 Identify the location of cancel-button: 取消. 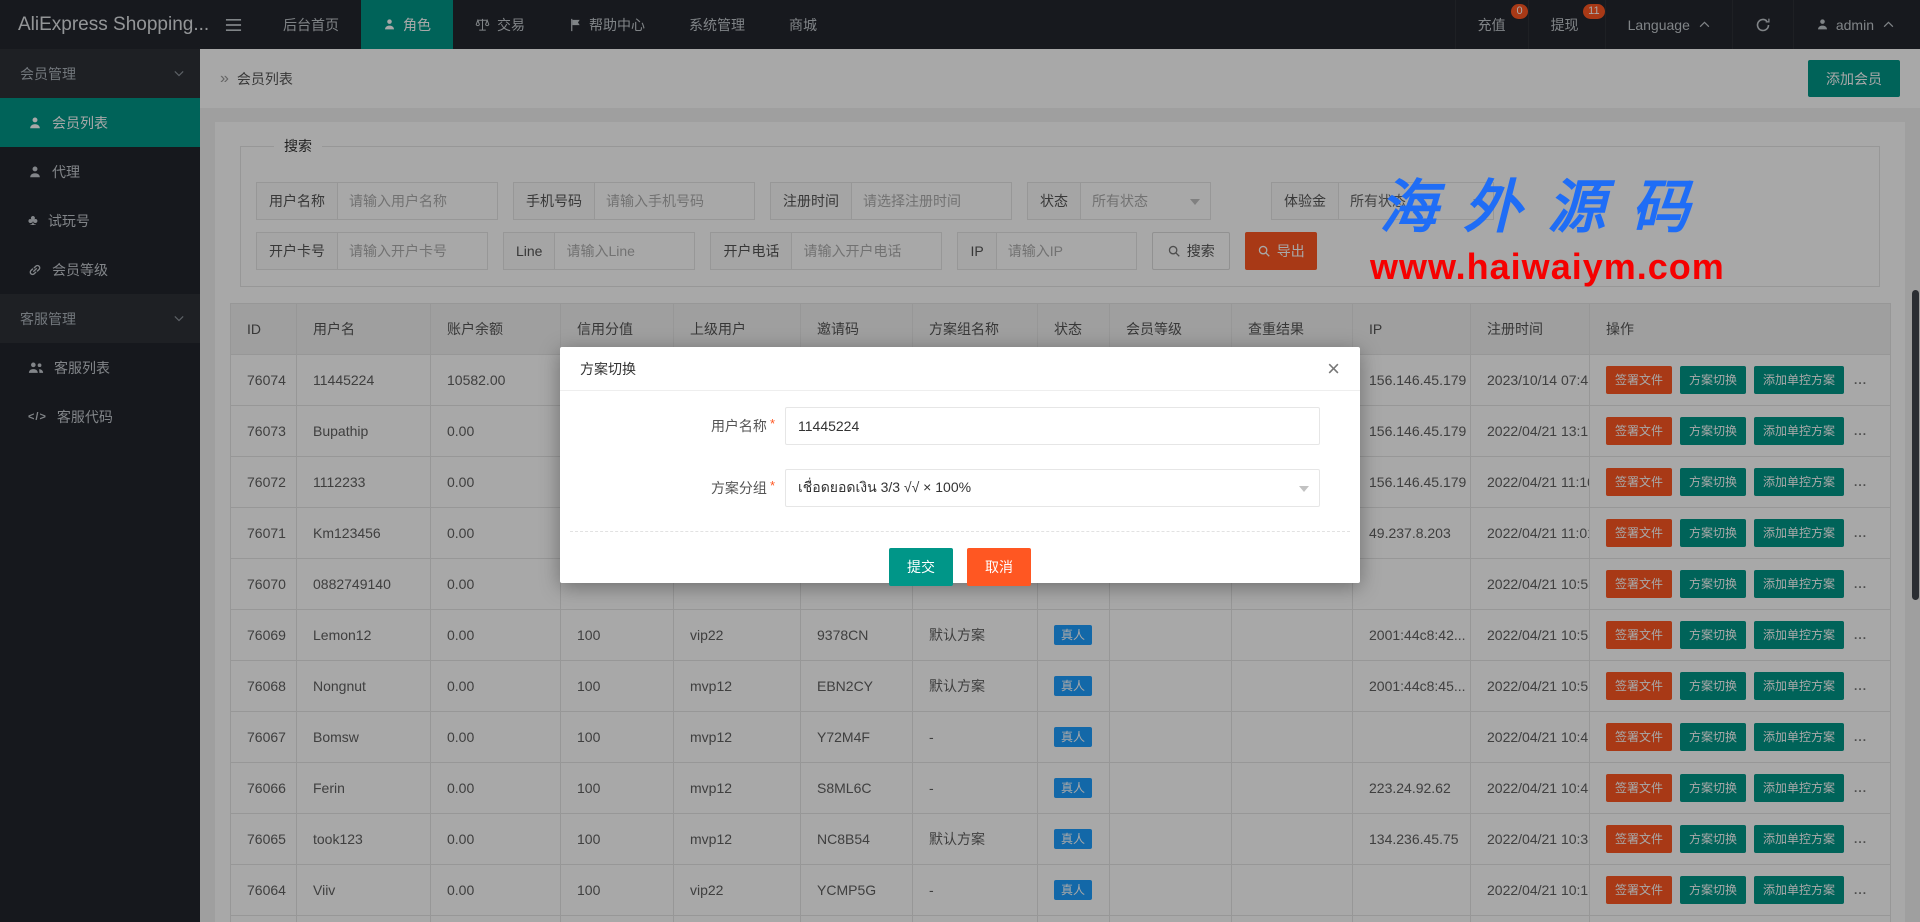
(999, 567).